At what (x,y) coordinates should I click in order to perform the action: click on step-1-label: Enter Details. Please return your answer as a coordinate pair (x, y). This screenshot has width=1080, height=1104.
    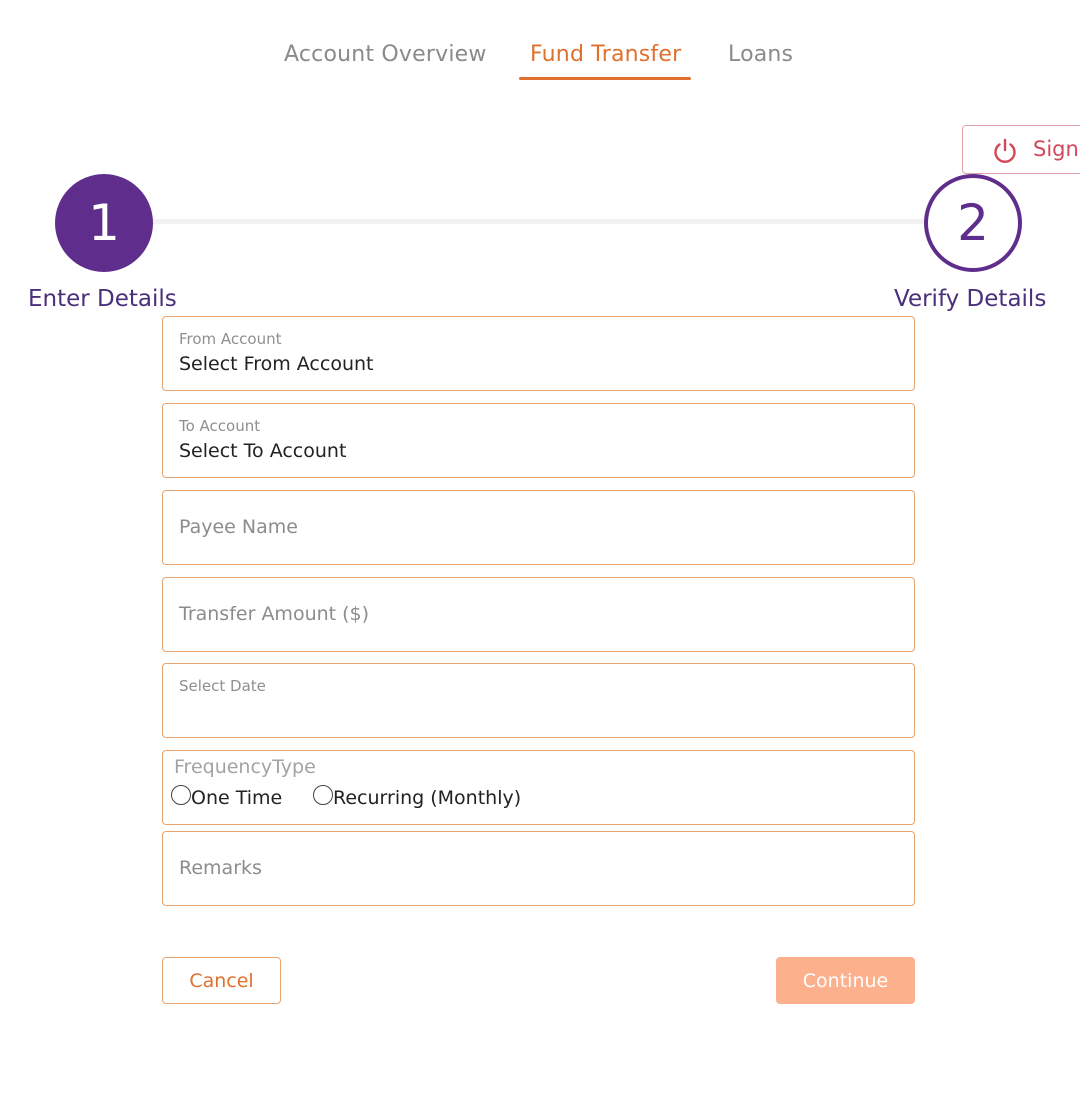
    Looking at the image, I should click on (102, 299).